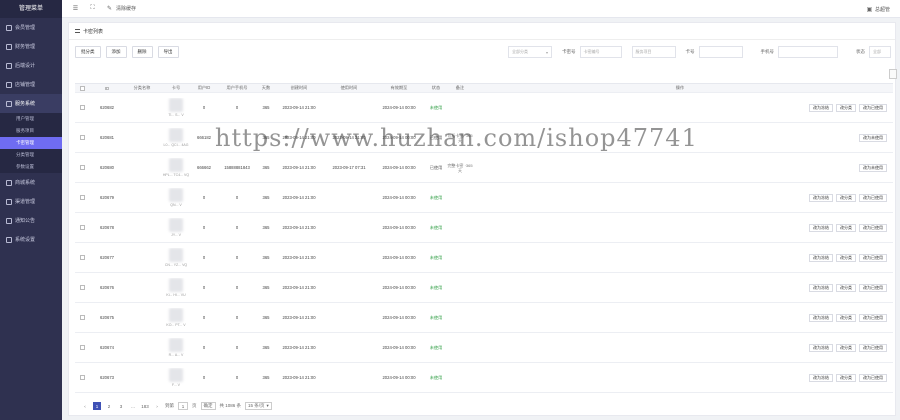 Image resolution: width=900 pixels, height=420 pixels. What do you see at coordinates (176, 137) in the screenshot?
I see `cell-card: L0... QCI... 4AG` at bounding box center [176, 137].